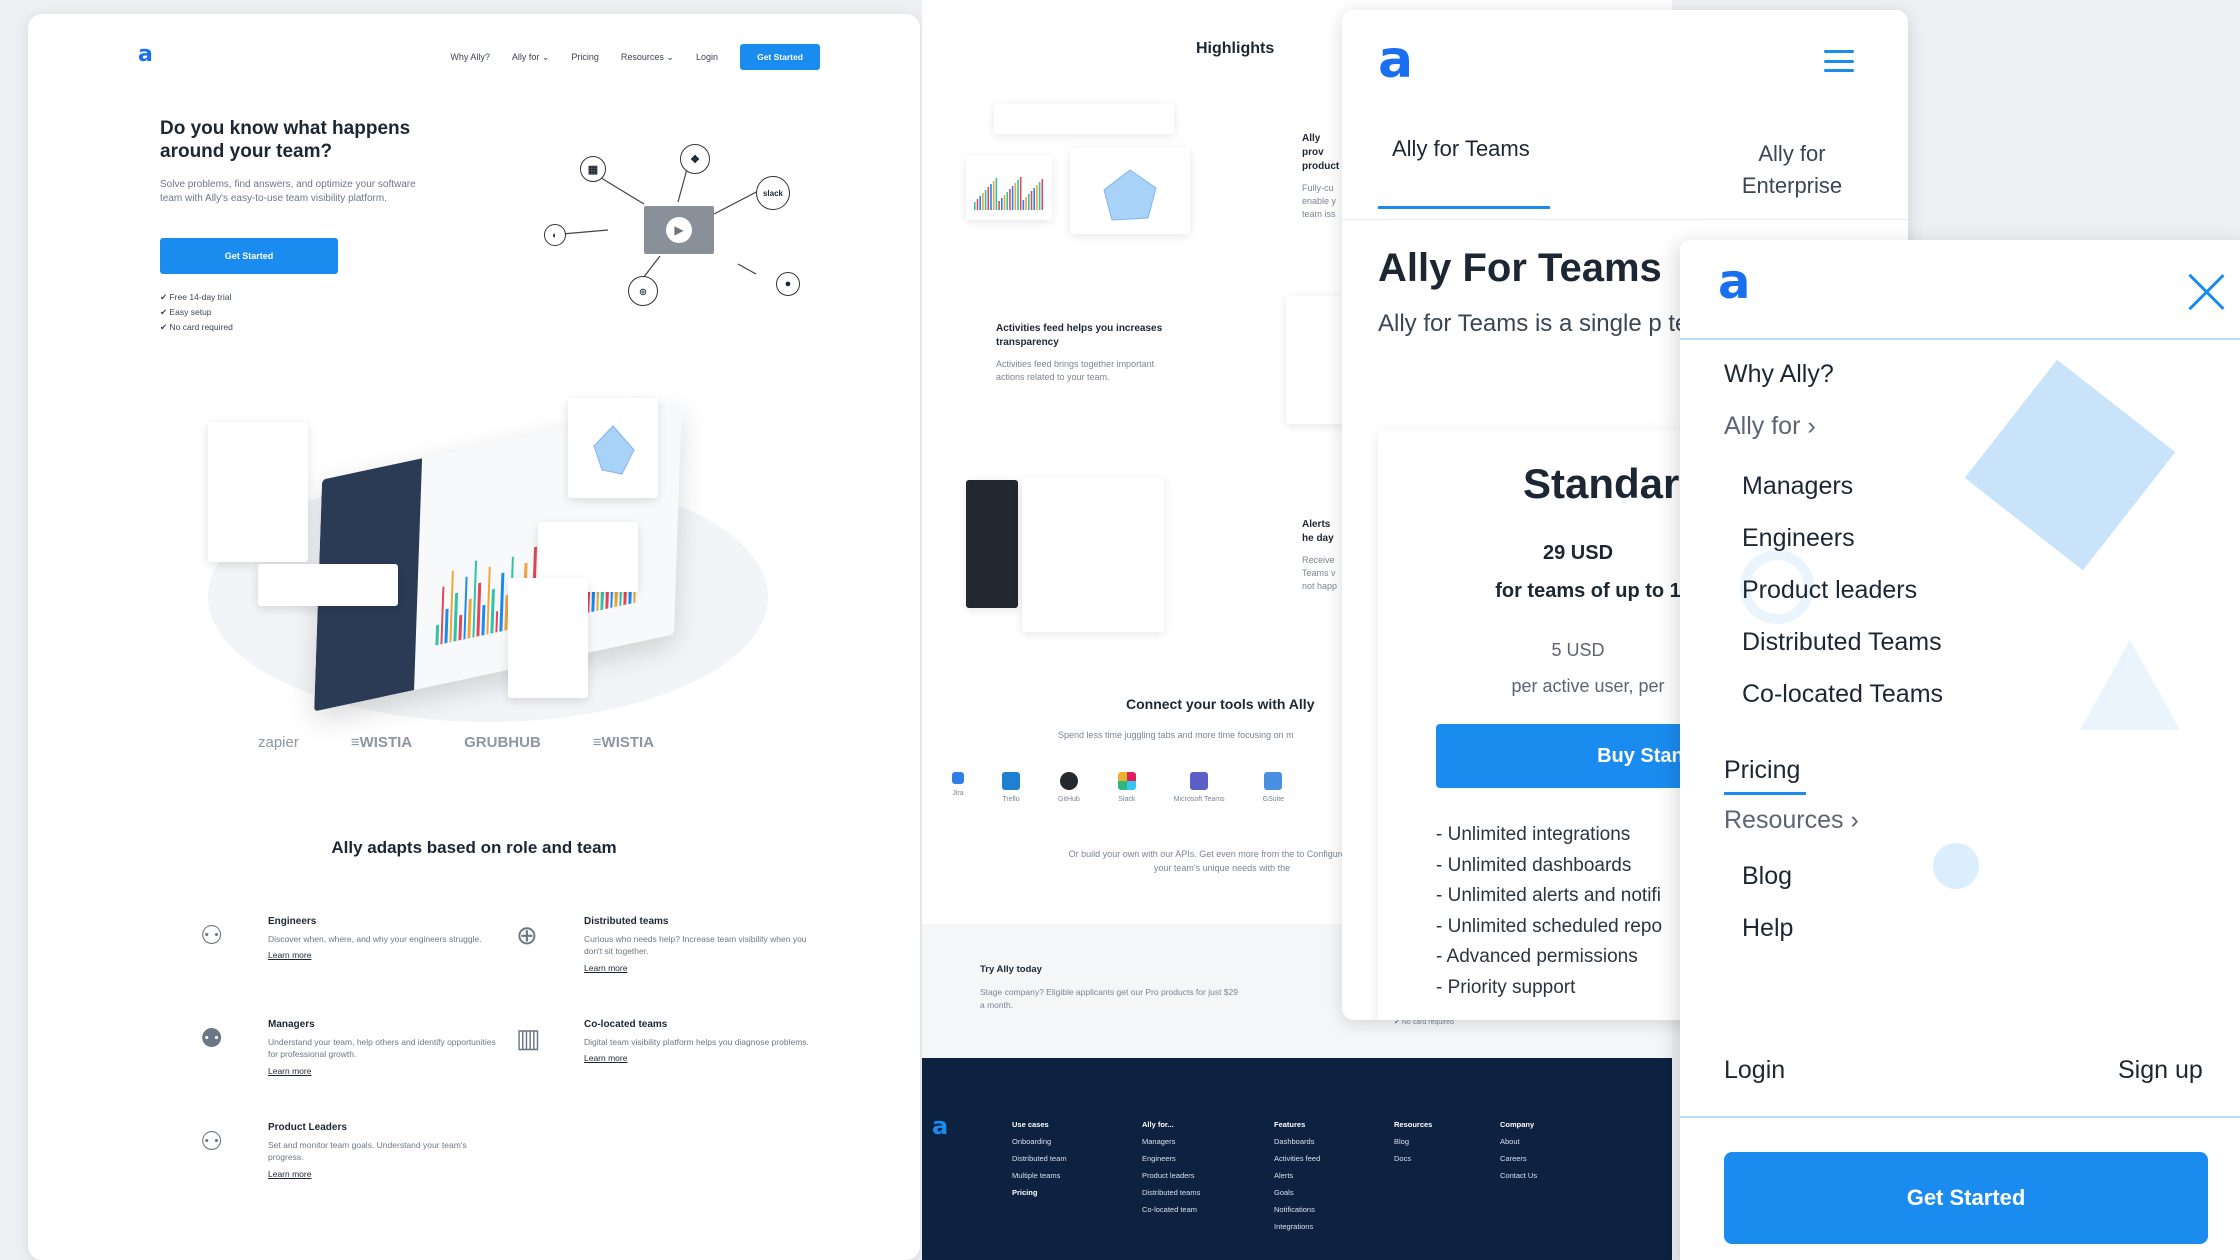 This screenshot has height=1260, width=2240. I want to click on menu-why-ally: Why Ally?, so click(1779, 374).